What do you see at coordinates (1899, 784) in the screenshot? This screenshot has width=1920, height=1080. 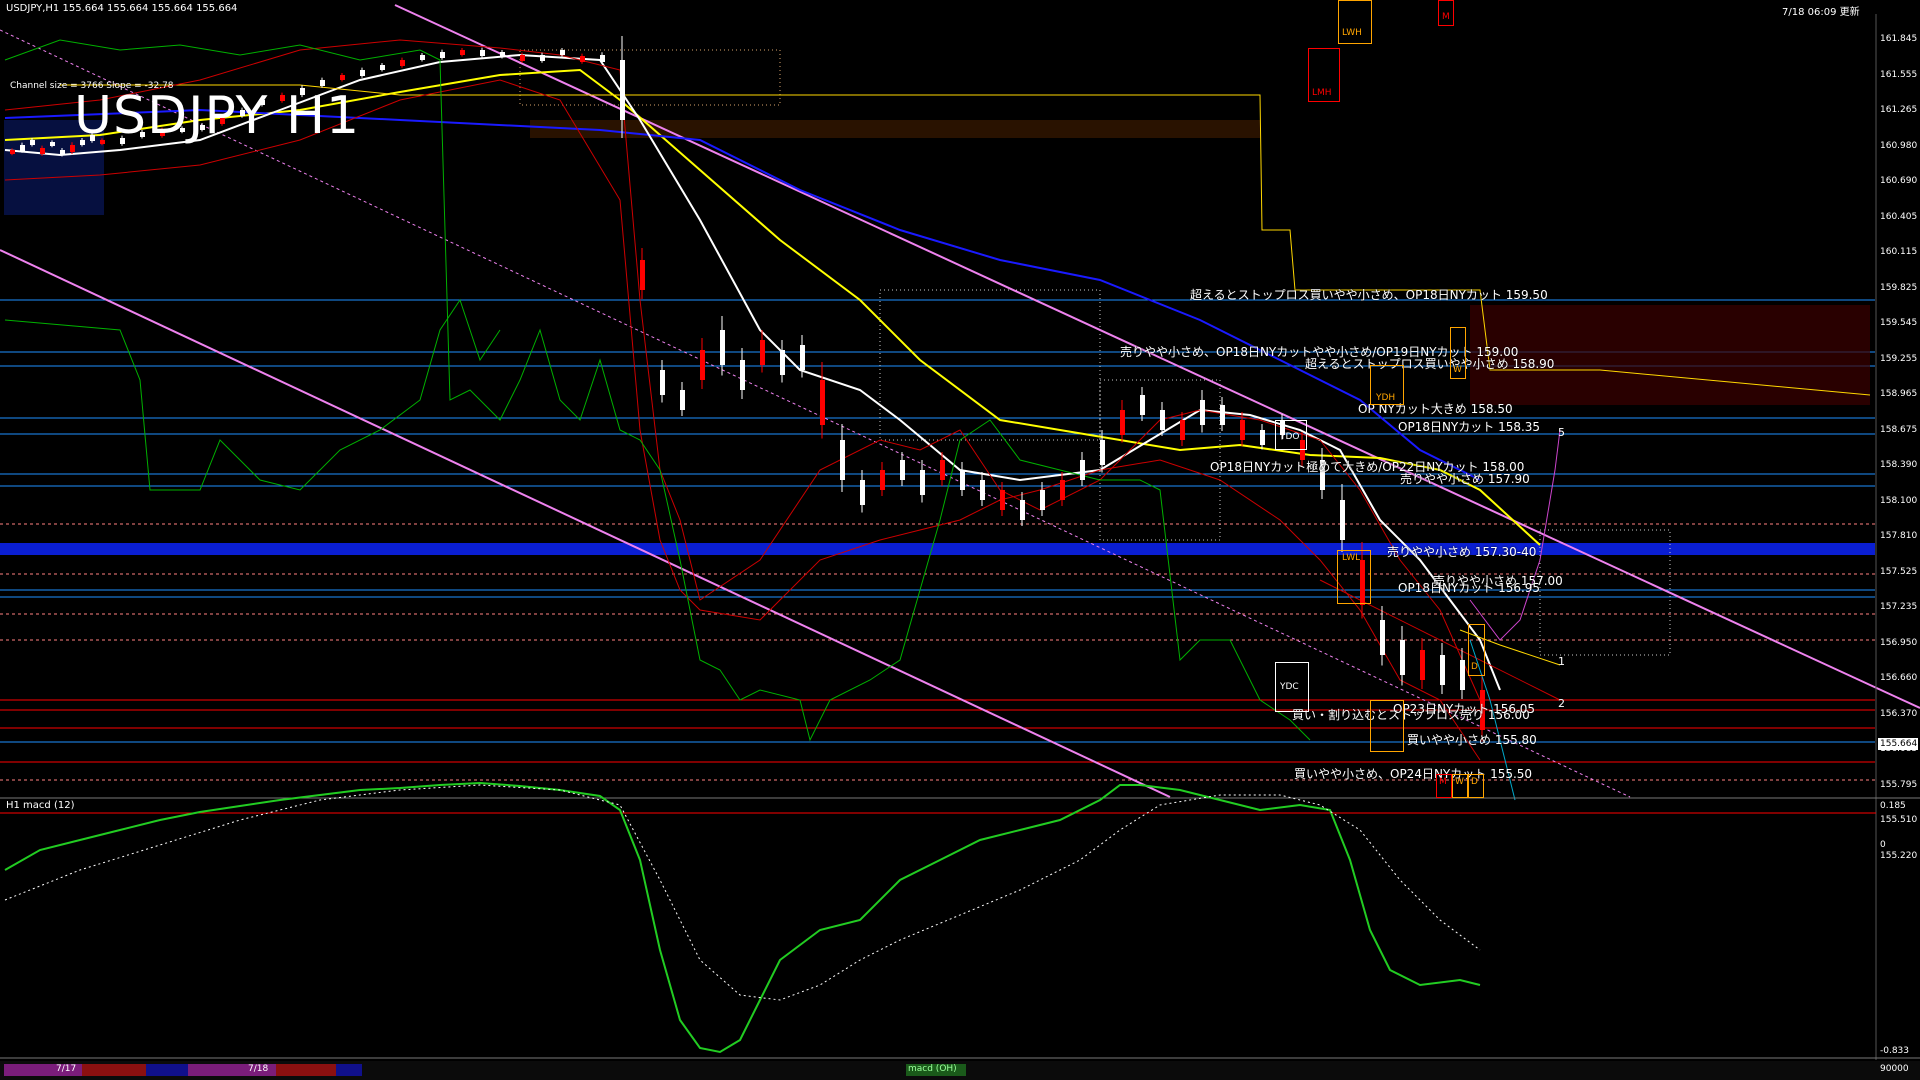 I see `price-axis-label: 155.795` at bounding box center [1899, 784].